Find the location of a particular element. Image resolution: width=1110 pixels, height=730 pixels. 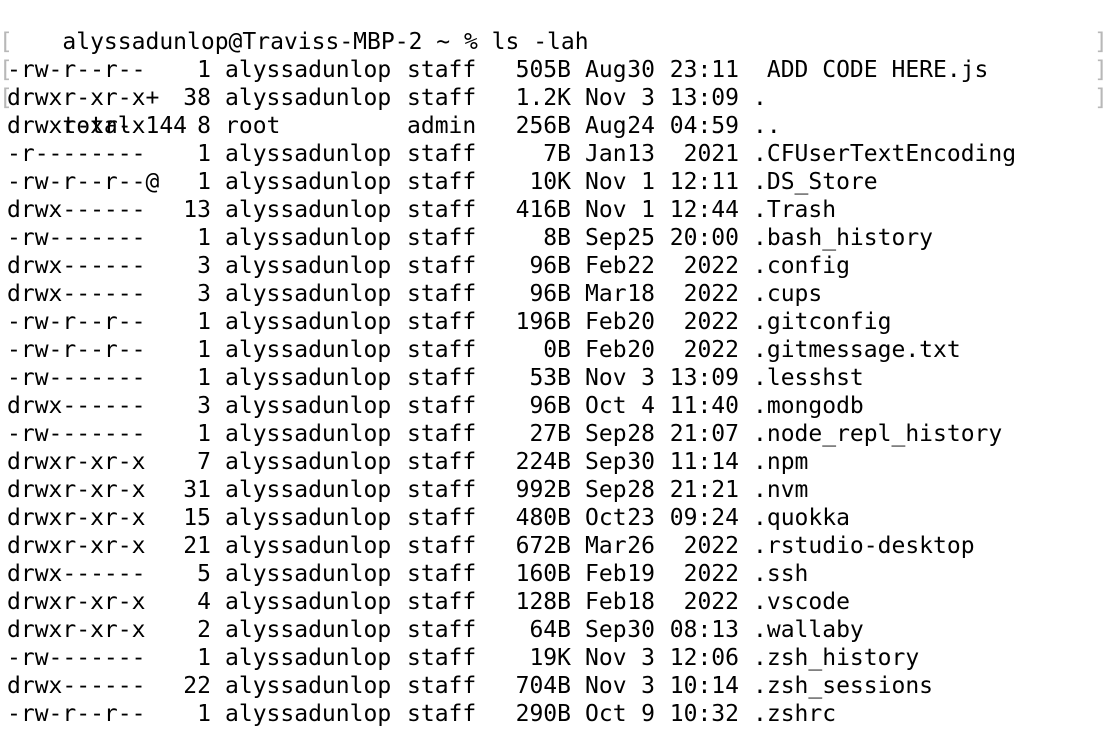

filename-cell: .Trash is located at coordinates (795, 210).